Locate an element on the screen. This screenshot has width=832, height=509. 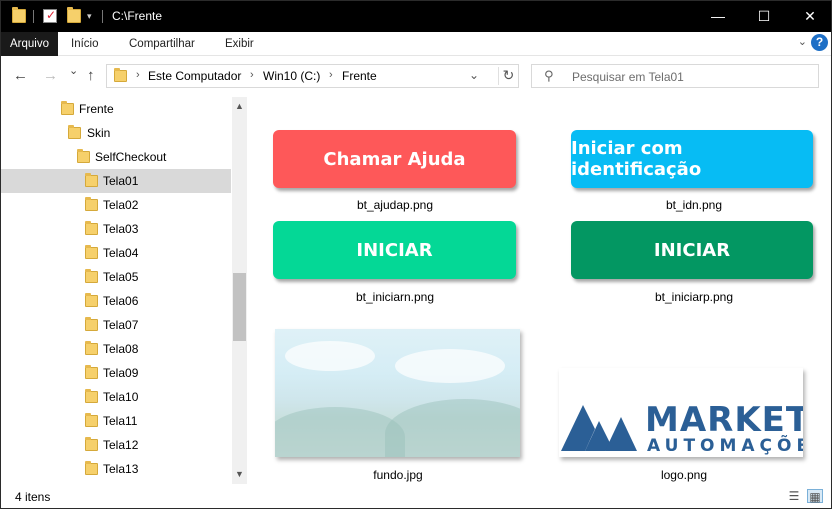
file-thumbnail: INICIAR is located at coordinates (394, 250).